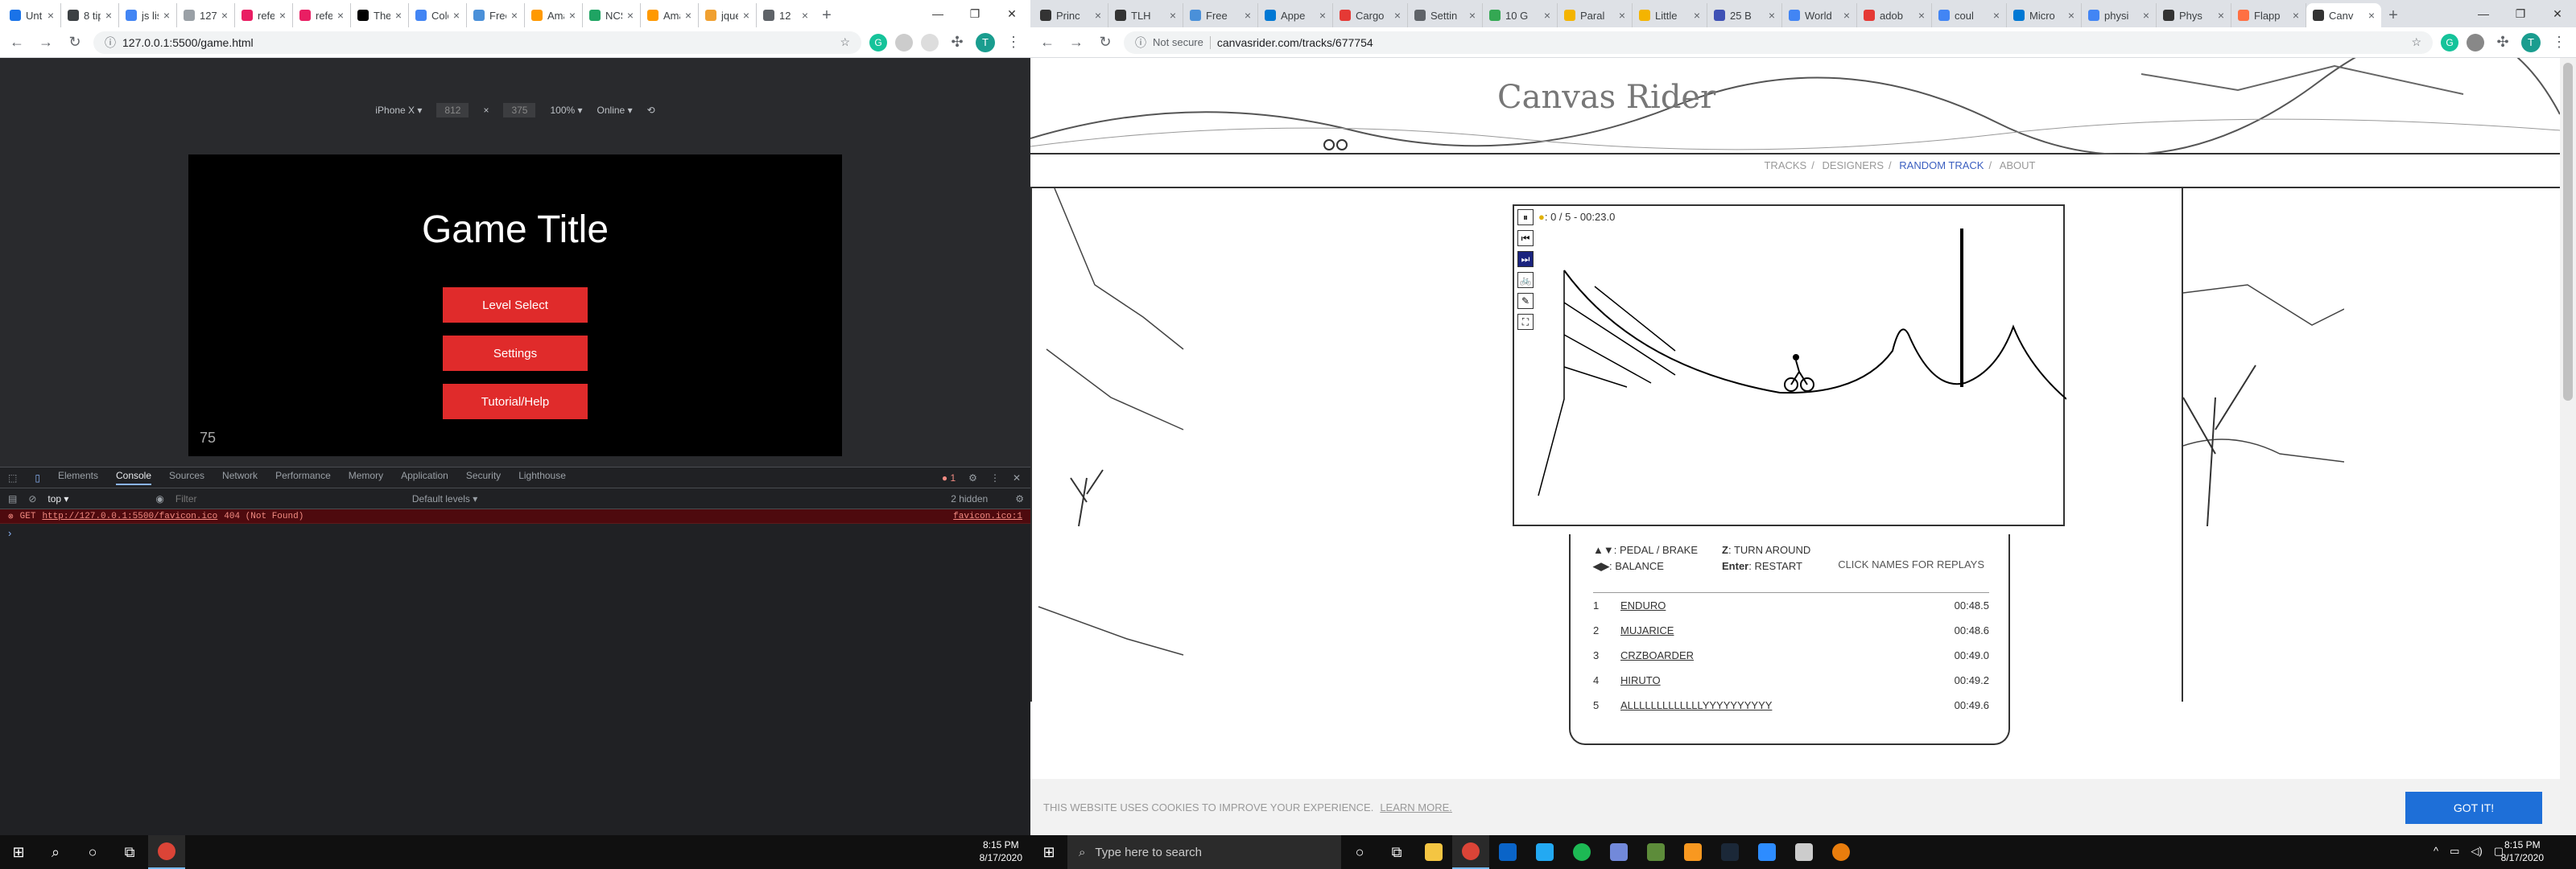 This screenshot has height=869, width=2576. What do you see at coordinates (32, 499) in the screenshot?
I see `clear-console-icon: ⊘` at bounding box center [32, 499].